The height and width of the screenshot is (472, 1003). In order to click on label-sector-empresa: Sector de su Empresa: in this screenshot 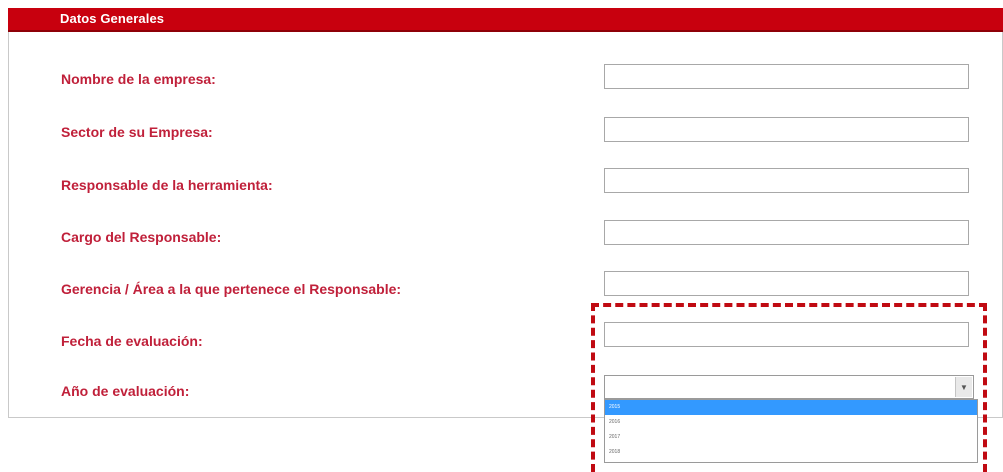, I will do `click(137, 132)`.